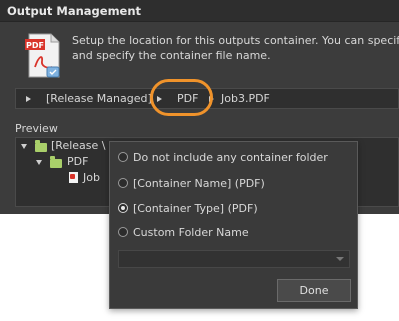 This screenshot has height=321, width=399. Describe the element at coordinates (35, 45) in the screenshot. I see `pdf-icon-label: PDF` at that location.